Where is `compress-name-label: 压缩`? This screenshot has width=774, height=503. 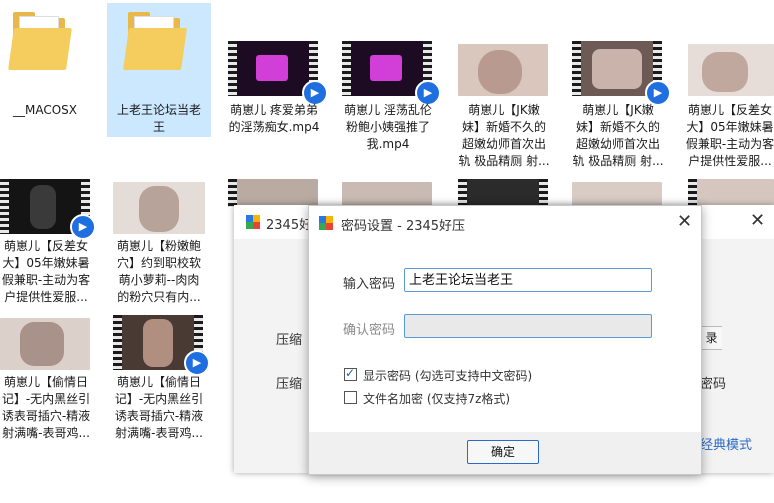
compress-name-label: 压缩 is located at coordinates (289, 340).